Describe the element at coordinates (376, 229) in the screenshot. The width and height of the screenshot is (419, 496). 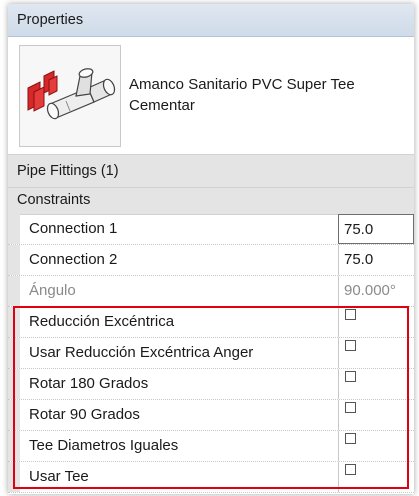
I see `connection-1-value-field: 75.0` at that location.